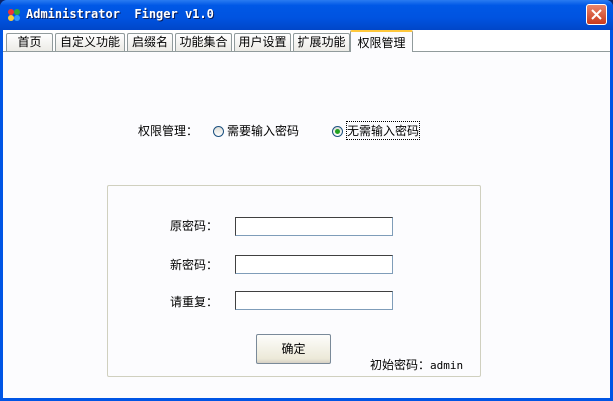 This screenshot has height=401, width=613. What do you see at coordinates (263, 130) in the screenshot?
I see `option-require-password-label: 需要输入密码` at bounding box center [263, 130].